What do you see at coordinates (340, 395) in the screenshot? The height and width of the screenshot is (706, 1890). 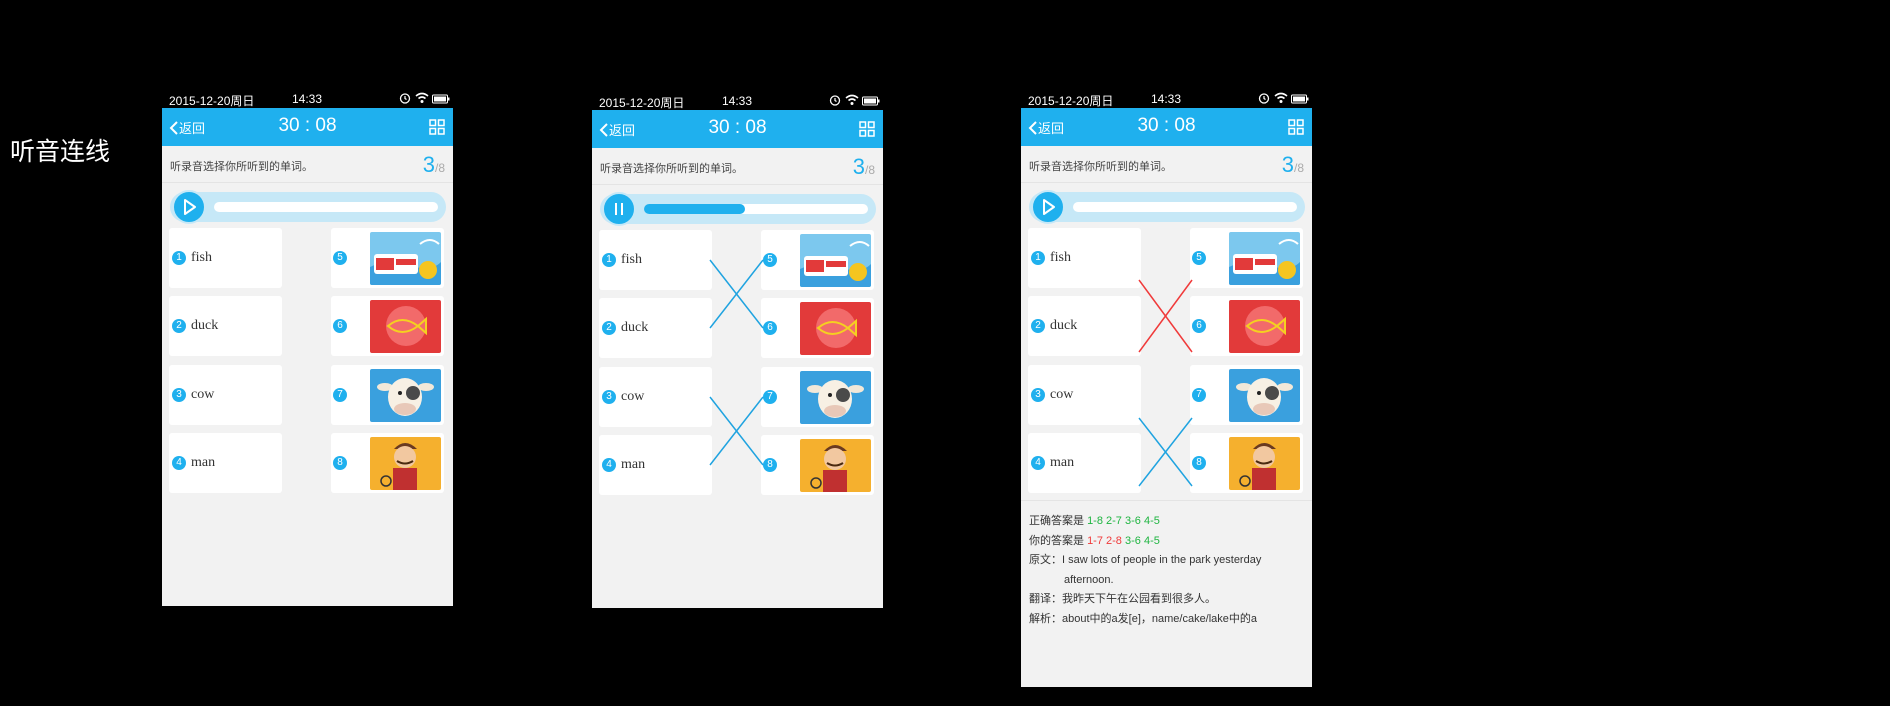 I see `item-number: 7` at bounding box center [340, 395].